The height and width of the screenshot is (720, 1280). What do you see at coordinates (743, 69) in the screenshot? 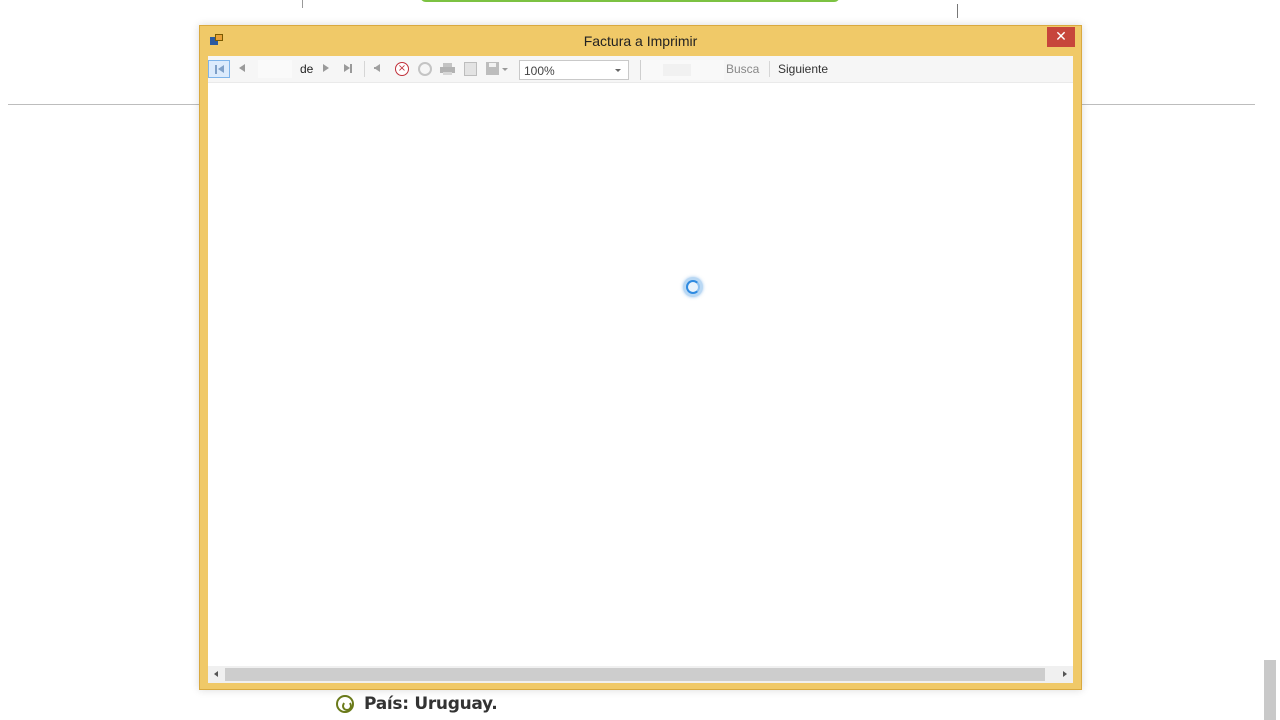
I see `find-button: Buscar` at bounding box center [743, 69].